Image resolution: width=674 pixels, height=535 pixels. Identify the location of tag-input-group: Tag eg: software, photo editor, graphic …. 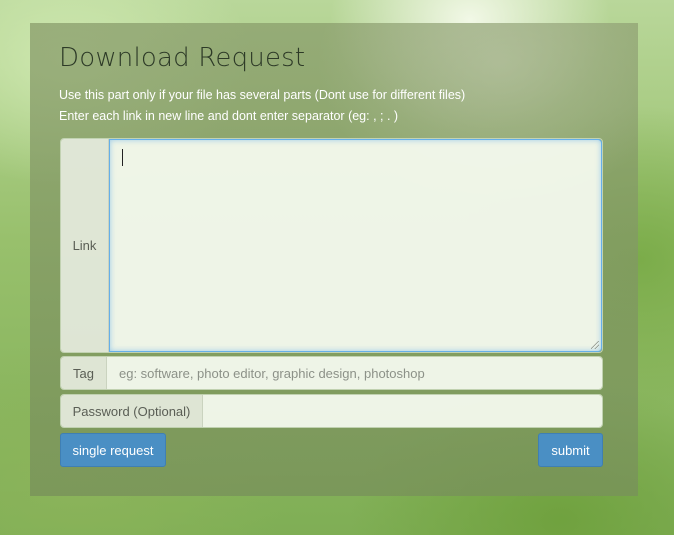
(331, 373).